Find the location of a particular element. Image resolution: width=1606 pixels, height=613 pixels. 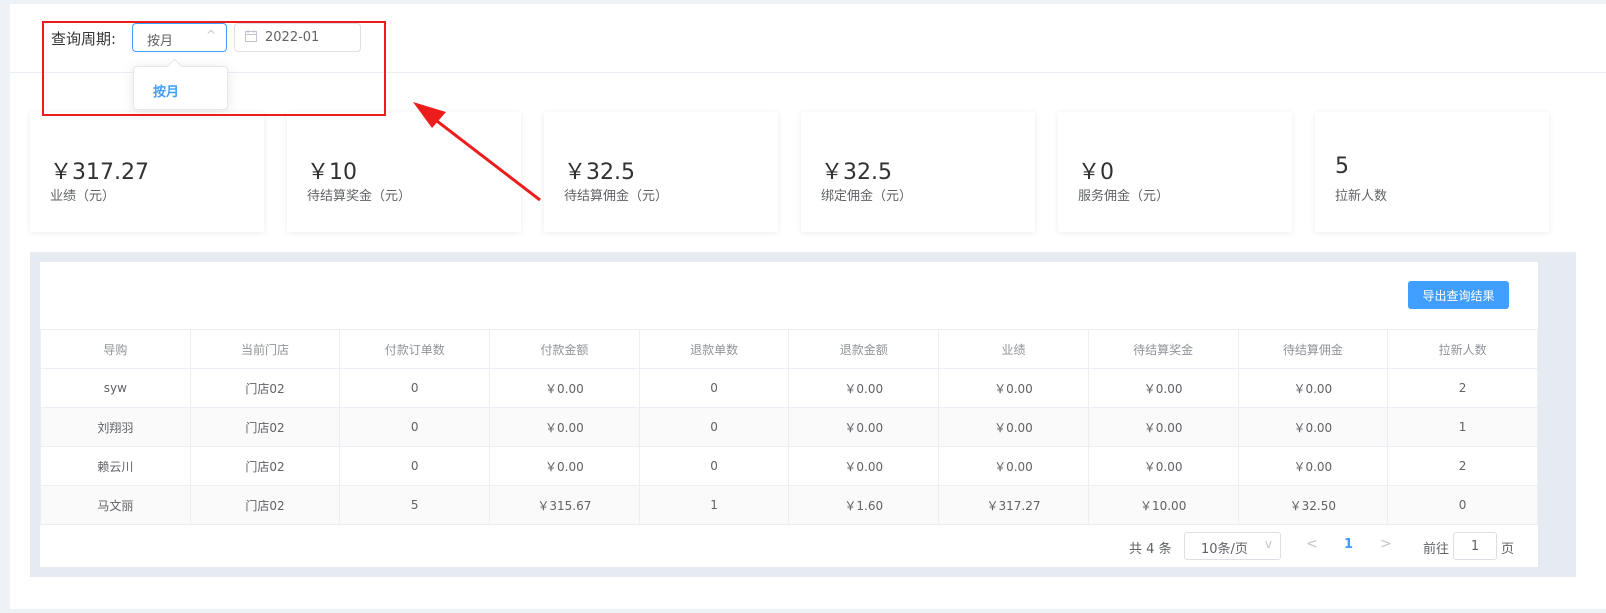

pagination: 共 4 条 10条/页 v < 1 > 前往 页 is located at coordinates (789, 547).